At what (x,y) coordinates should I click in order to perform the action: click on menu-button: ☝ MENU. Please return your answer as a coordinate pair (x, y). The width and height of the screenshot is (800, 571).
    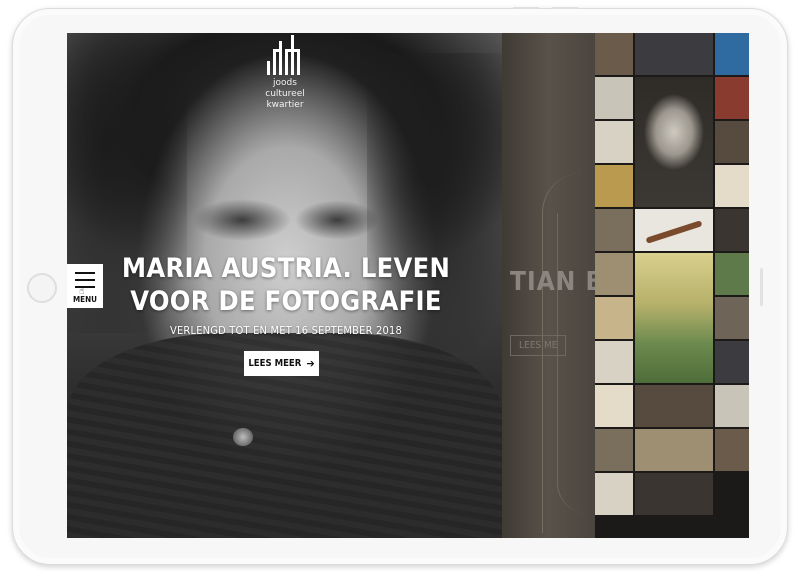
    Looking at the image, I should click on (85, 286).